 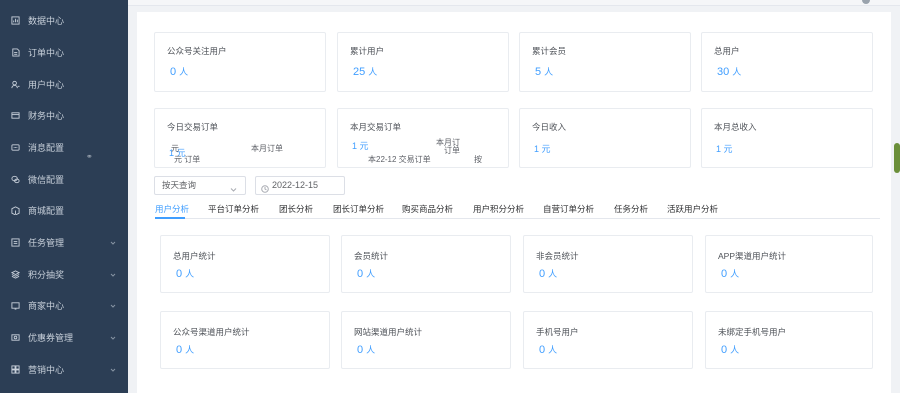 What do you see at coordinates (51, 337) in the screenshot?
I see `sidebar-item-label: 优惠券管理` at bounding box center [51, 337].